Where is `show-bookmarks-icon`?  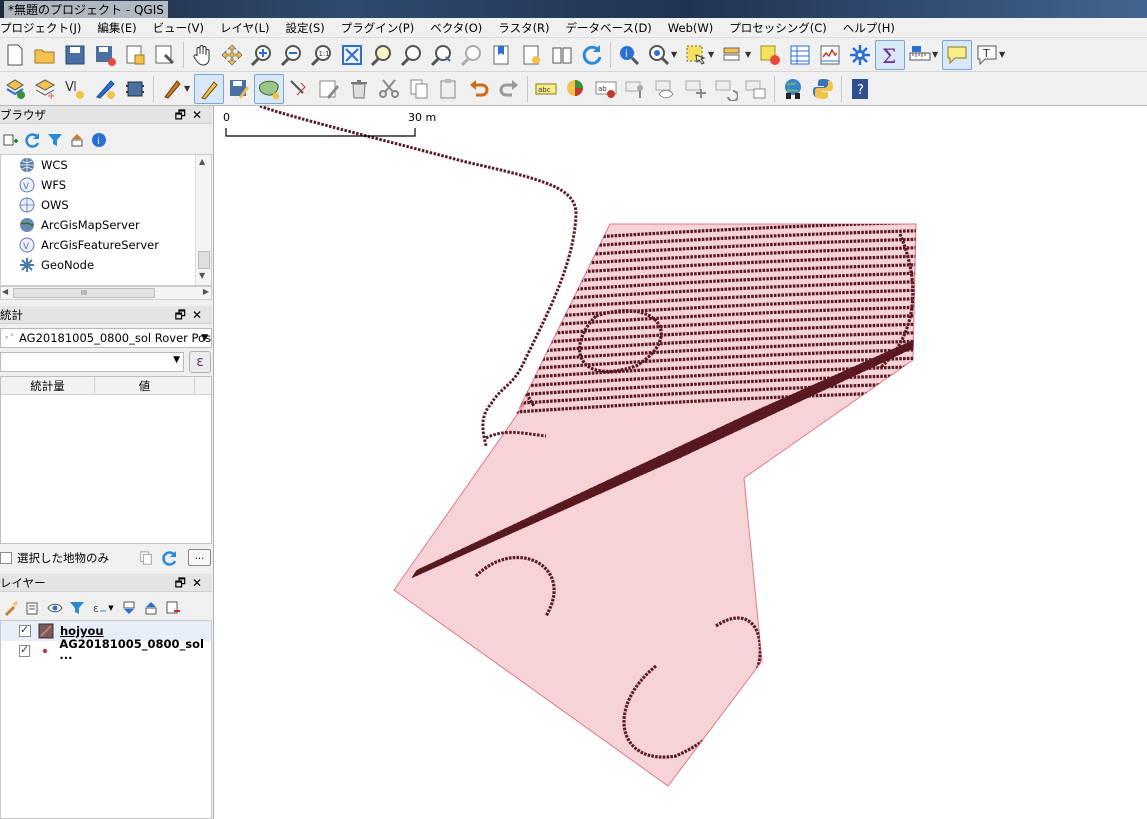
show-bookmarks-icon is located at coordinates (532, 55).